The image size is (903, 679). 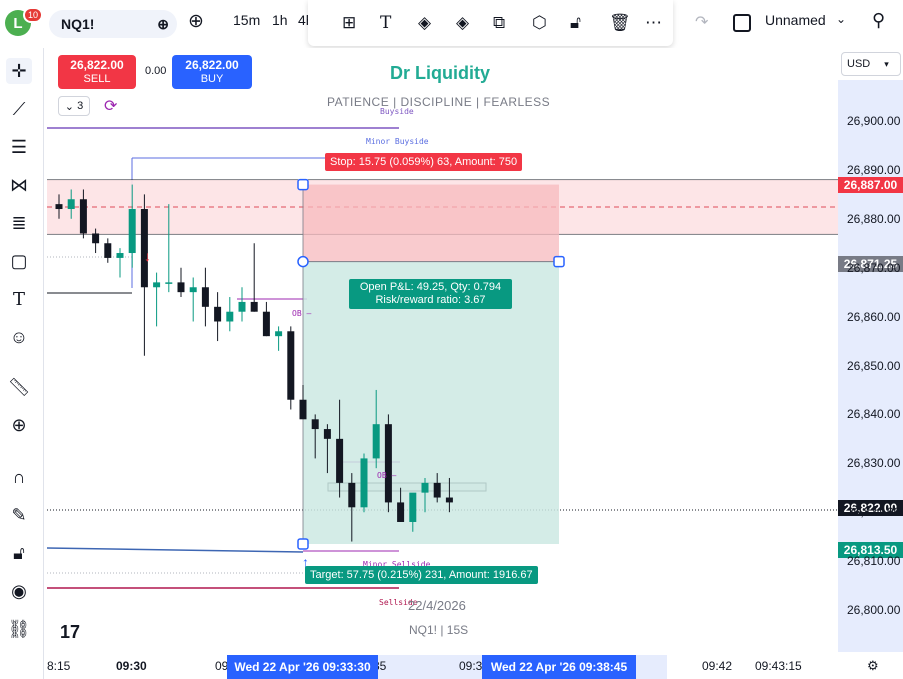 I want to click on stop-handle, so click(x=303, y=184).